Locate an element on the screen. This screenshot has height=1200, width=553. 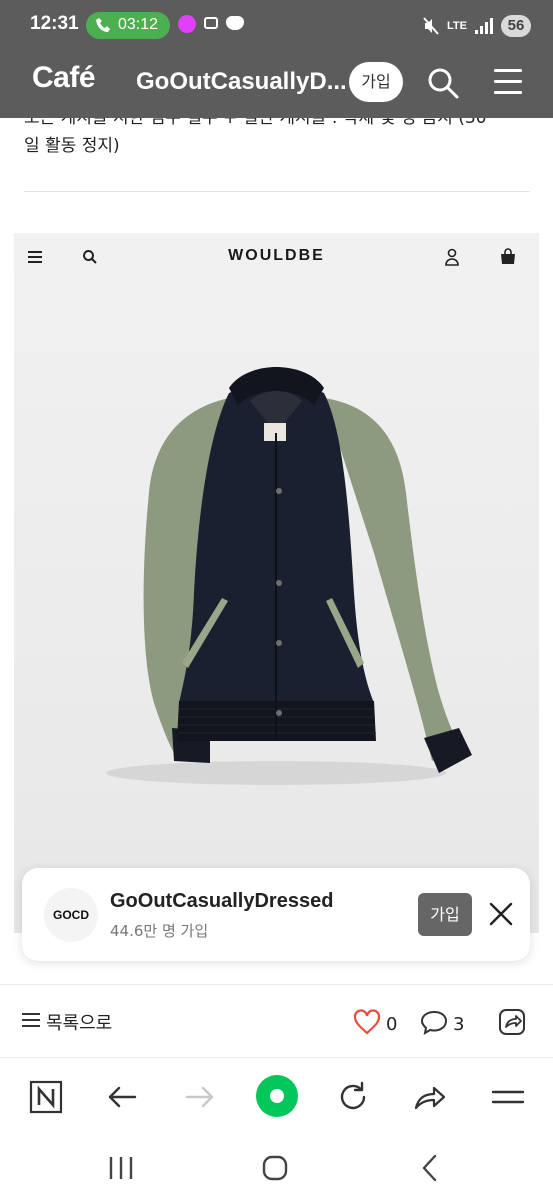
back-arrow-icon is located at coordinates (122, 1097).